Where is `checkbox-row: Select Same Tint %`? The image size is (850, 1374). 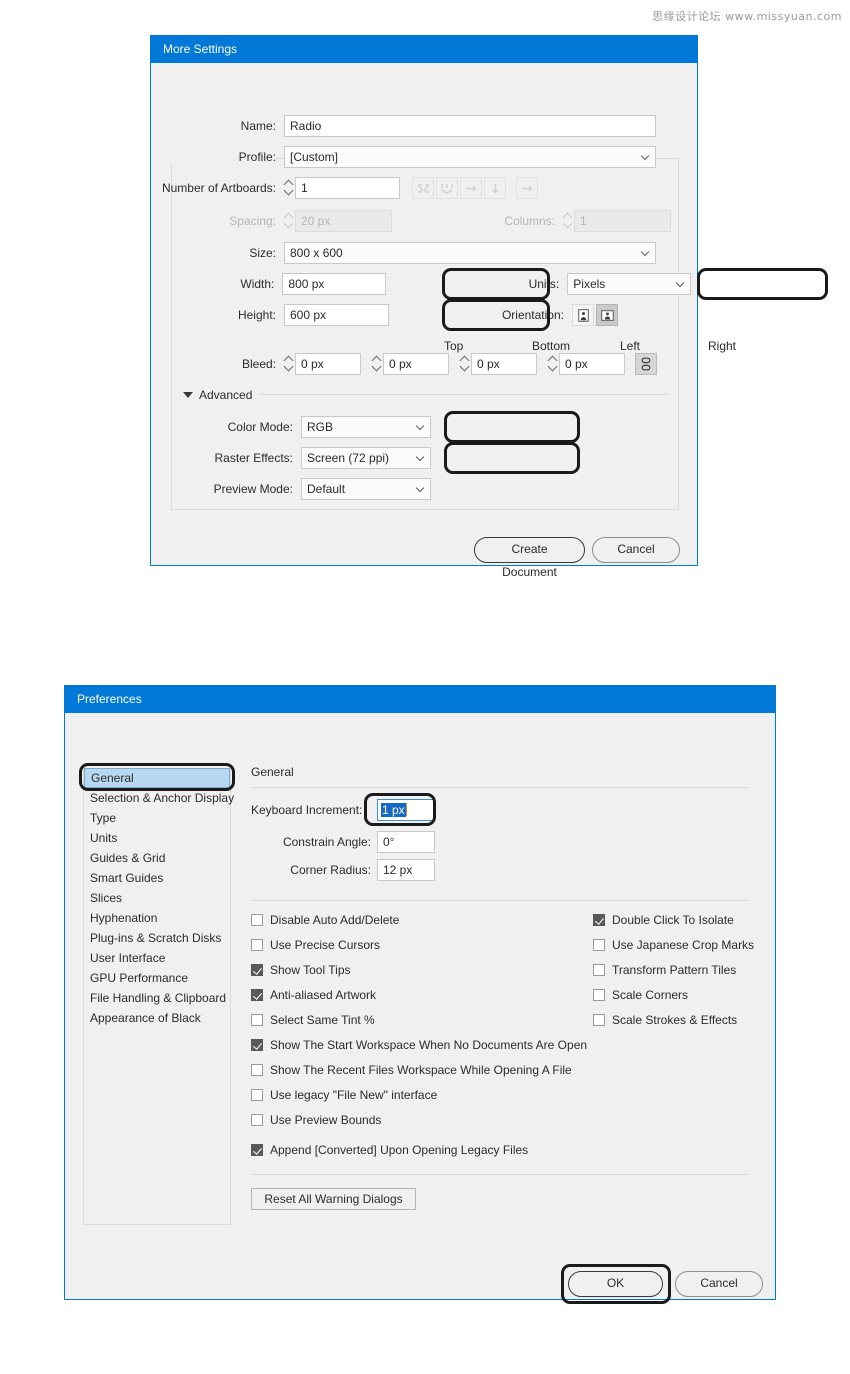
checkbox-row: Select Same Tint % is located at coordinates (313, 1020).